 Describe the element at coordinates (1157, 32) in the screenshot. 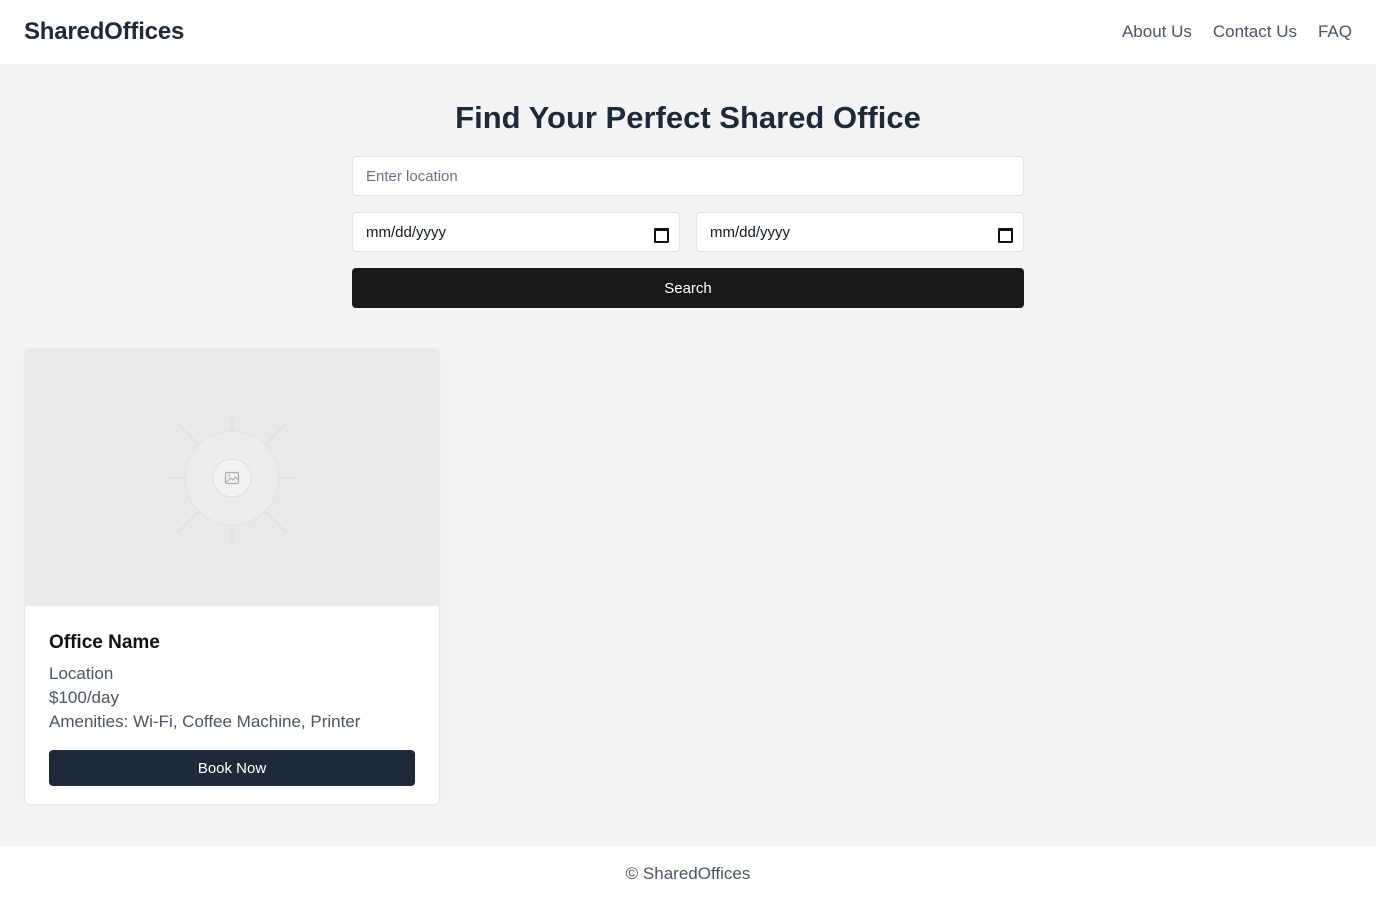

I see `nav-about-us: About Us` at that location.